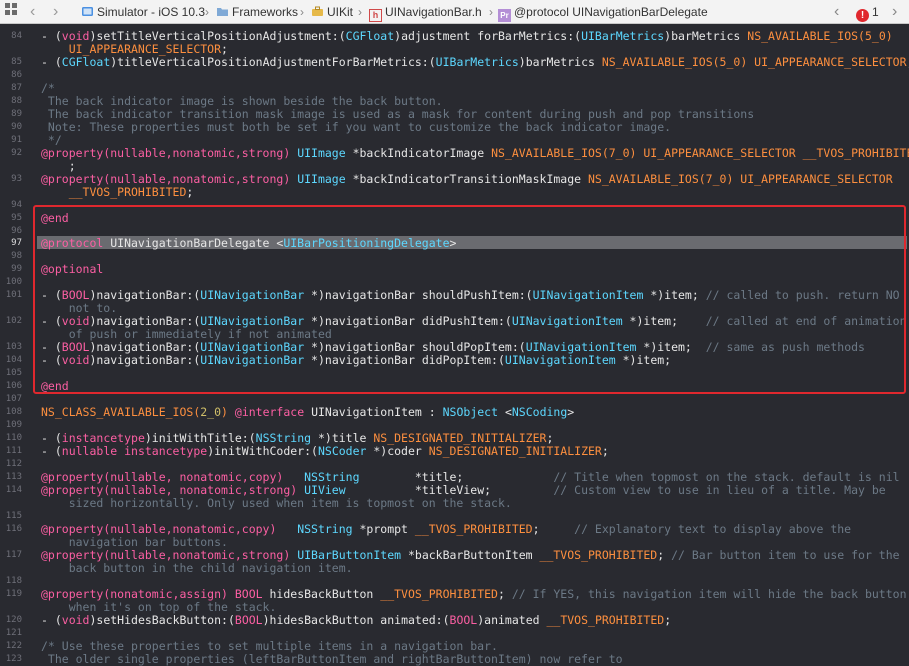 This screenshot has height=666, width=909. I want to click on back-icon: ‹, so click(32, 12).